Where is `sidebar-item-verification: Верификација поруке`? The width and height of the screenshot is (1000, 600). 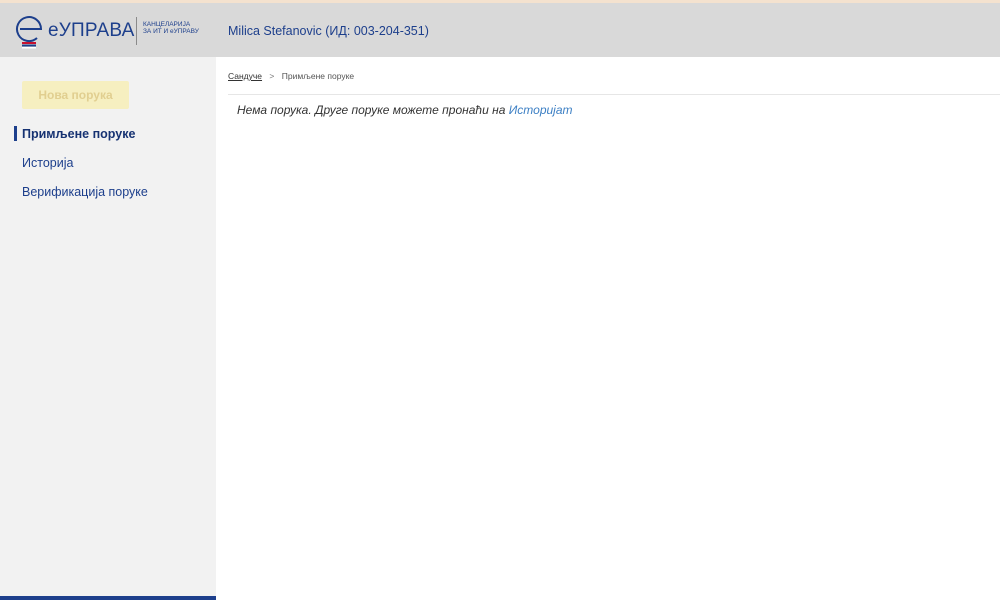
sidebar-item-verification: Верификација поруке is located at coordinates (85, 192).